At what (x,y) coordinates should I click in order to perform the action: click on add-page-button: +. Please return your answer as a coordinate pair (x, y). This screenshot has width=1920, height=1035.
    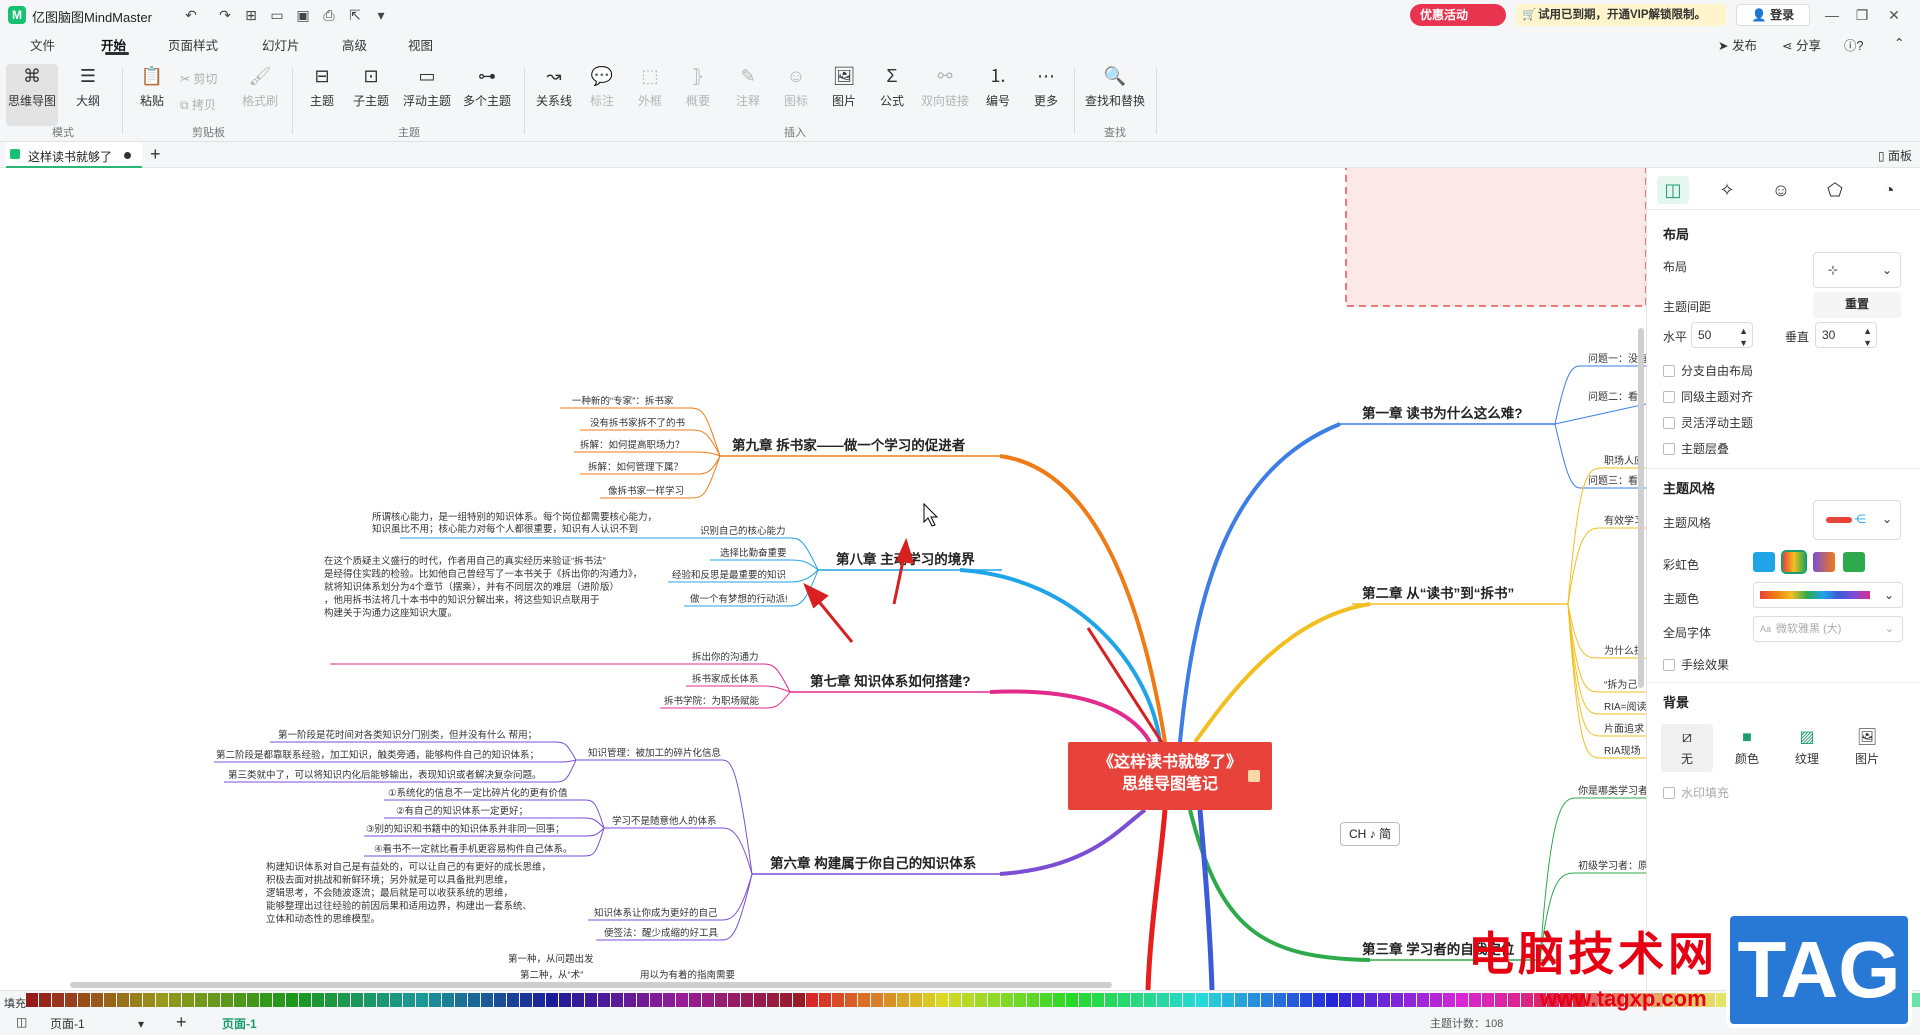
    Looking at the image, I should click on (181, 1022).